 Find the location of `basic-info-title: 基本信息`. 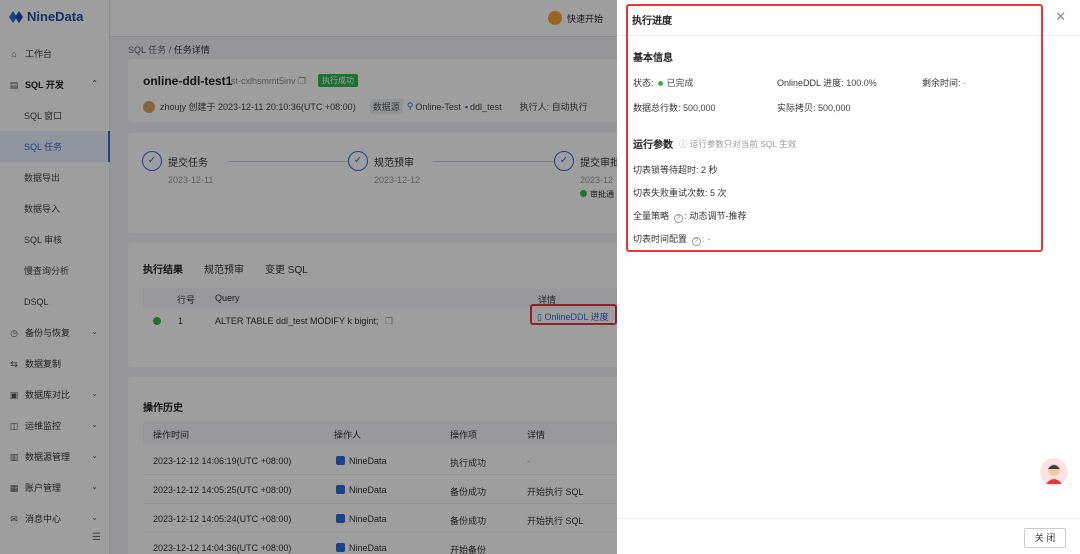

basic-info-title: 基本信息 is located at coordinates (653, 58).